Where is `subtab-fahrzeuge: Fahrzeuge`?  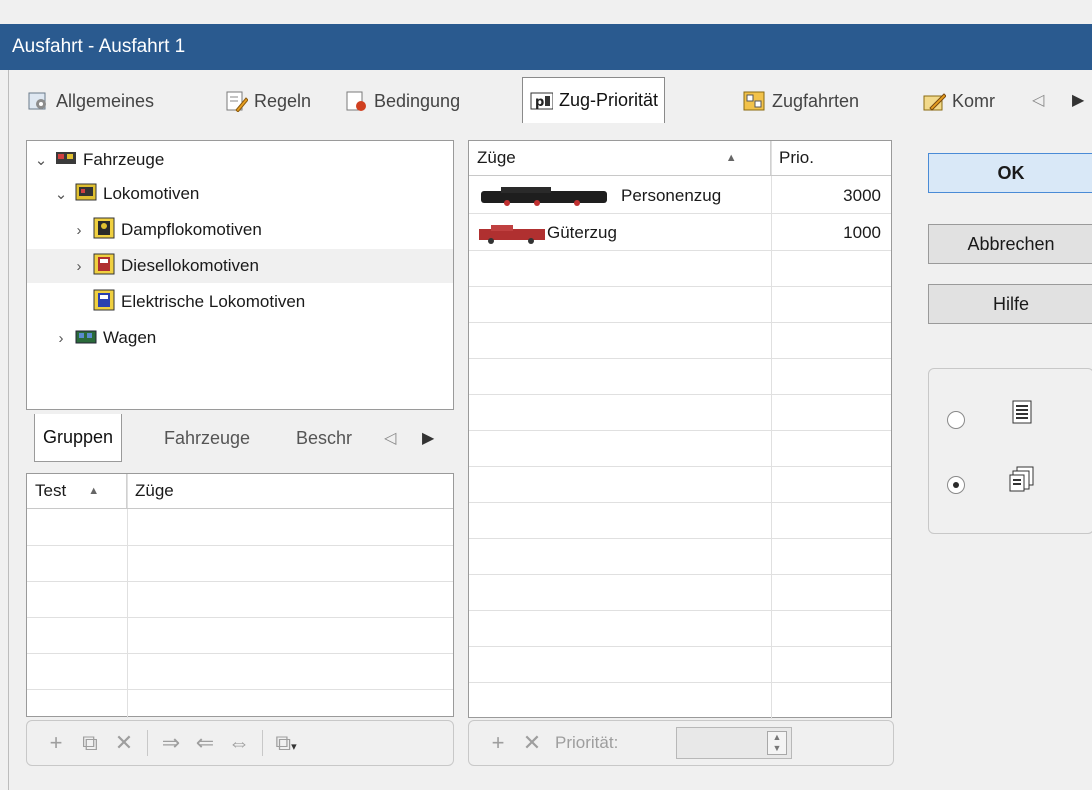
subtab-fahrzeuge: Fahrzeuge is located at coordinates (207, 438).